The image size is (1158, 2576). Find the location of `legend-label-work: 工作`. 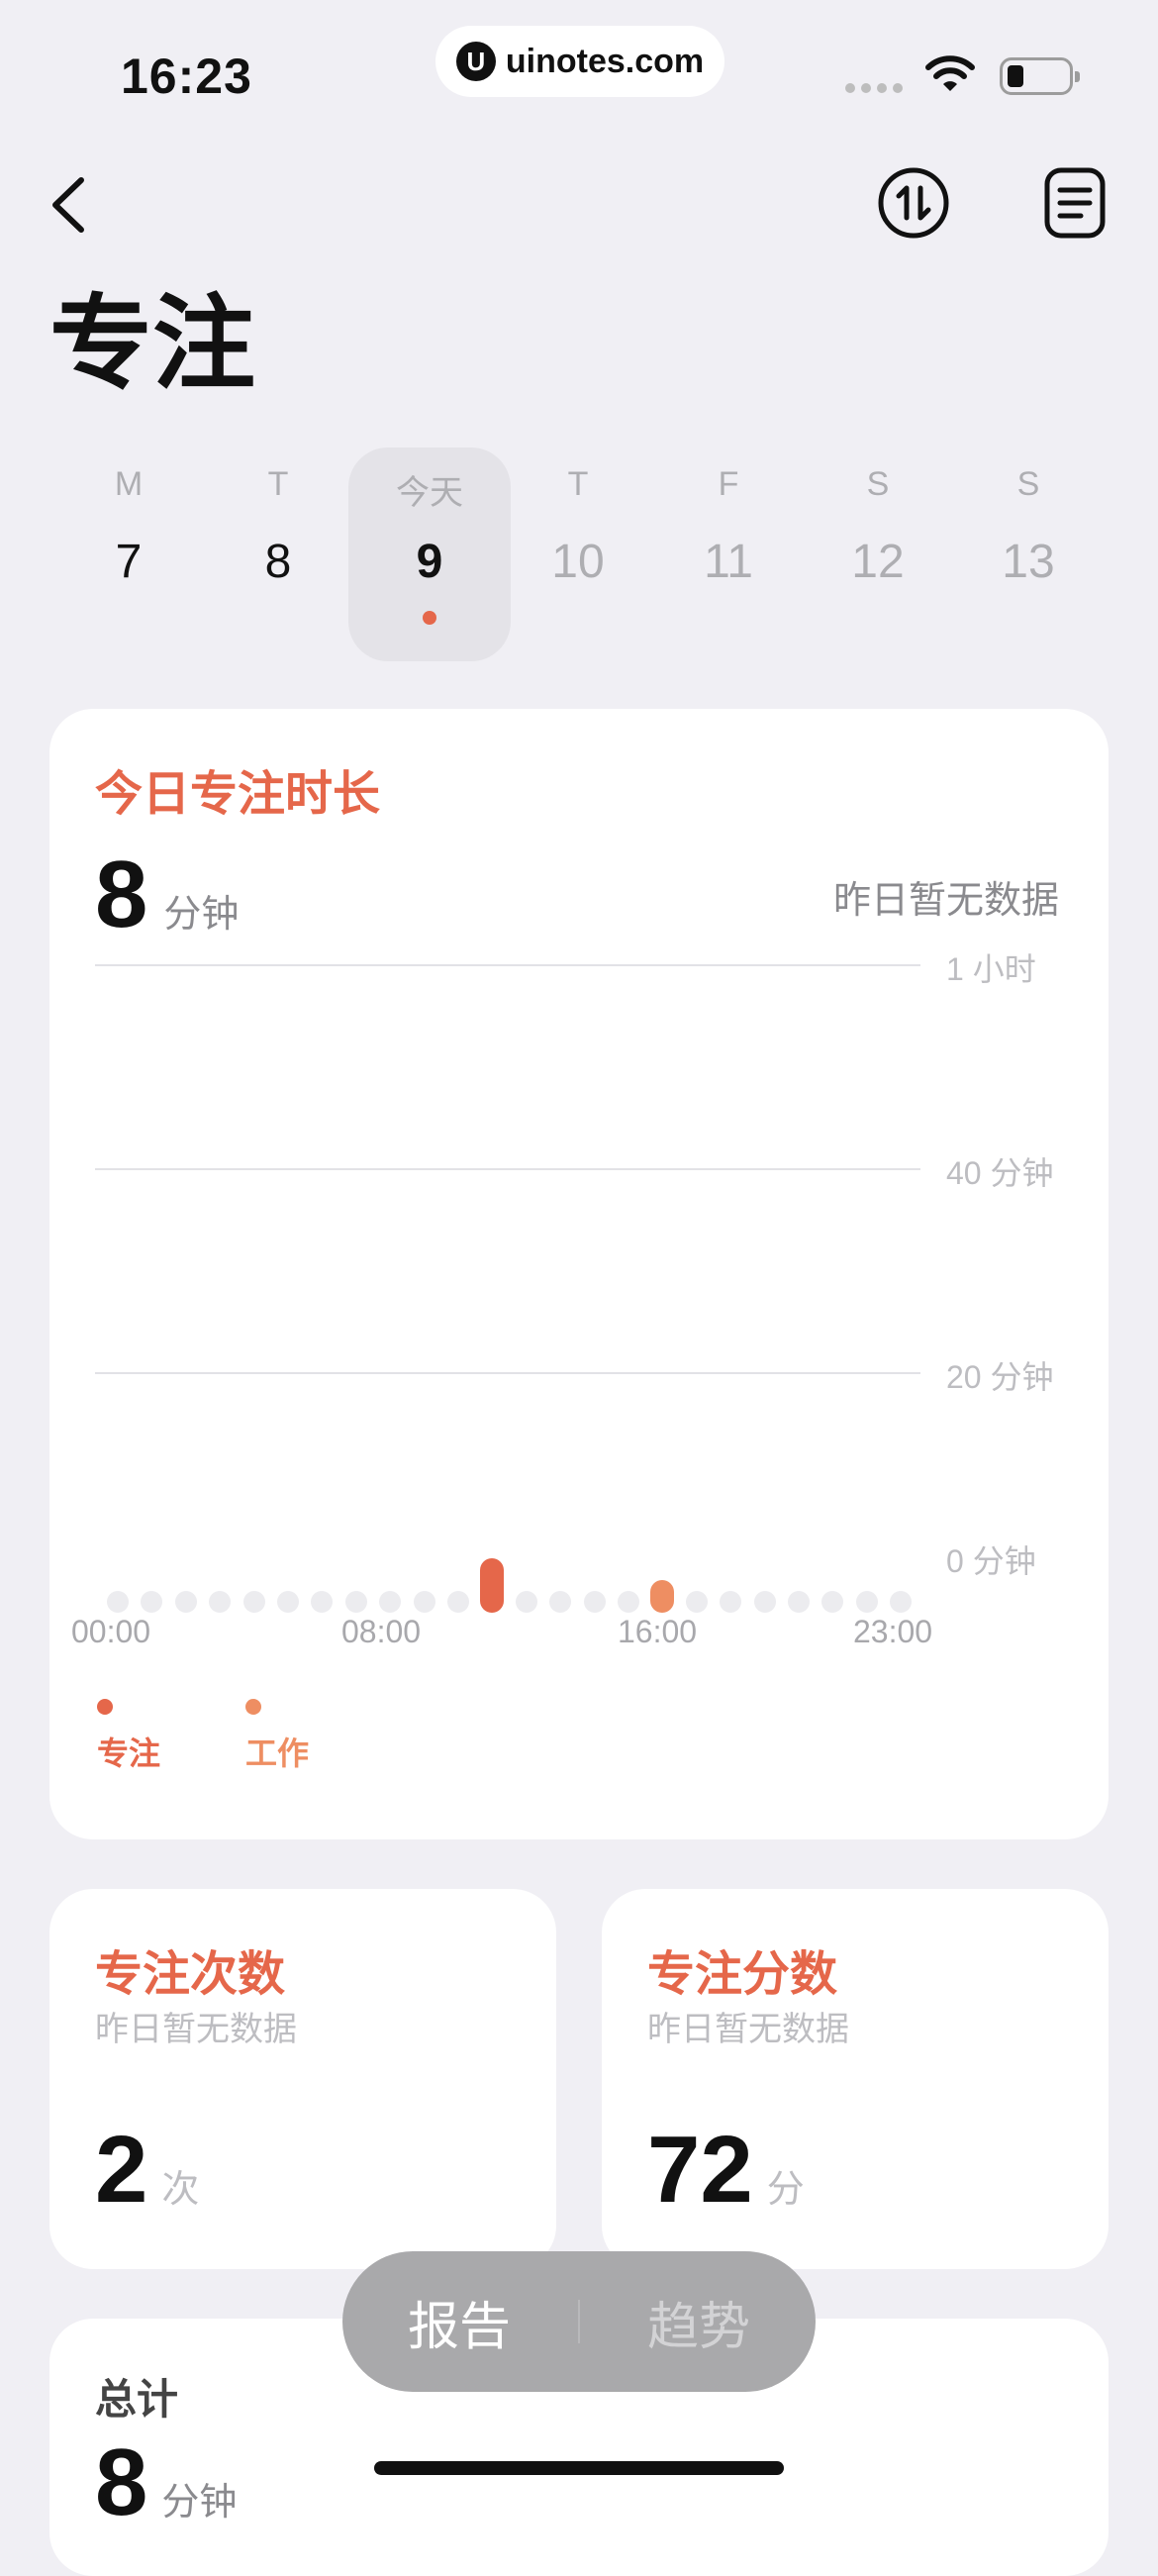

legend-label-work: 工作 is located at coordinates (278, 1753).